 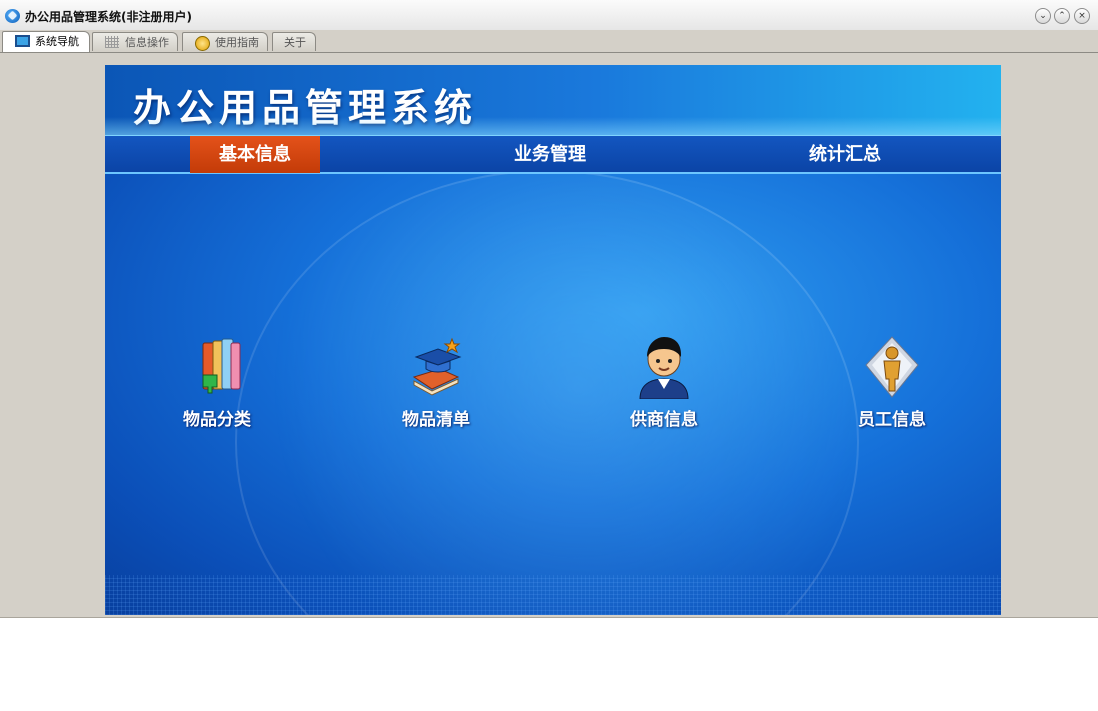 I want to click on grid-pattern, so click(x=553, y=595).